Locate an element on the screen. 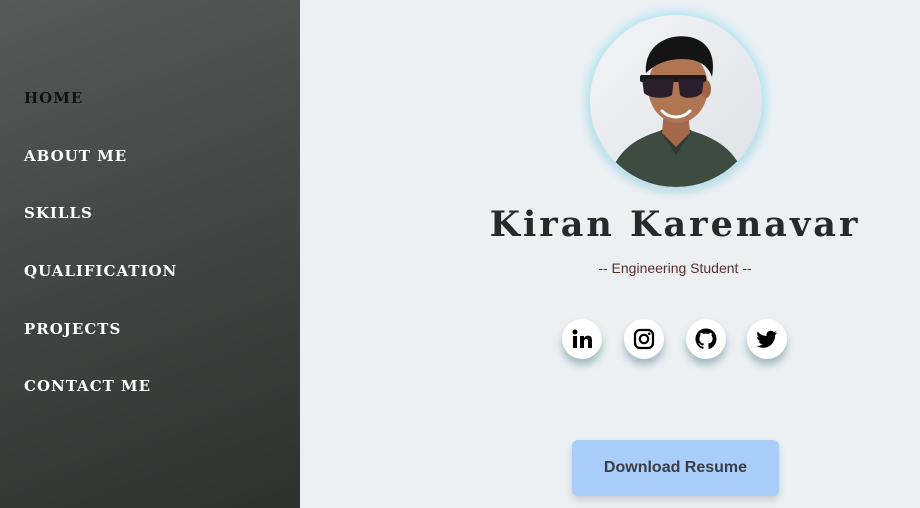 The image size is (920, 508). github-icon is located at coordinates (706, 338).